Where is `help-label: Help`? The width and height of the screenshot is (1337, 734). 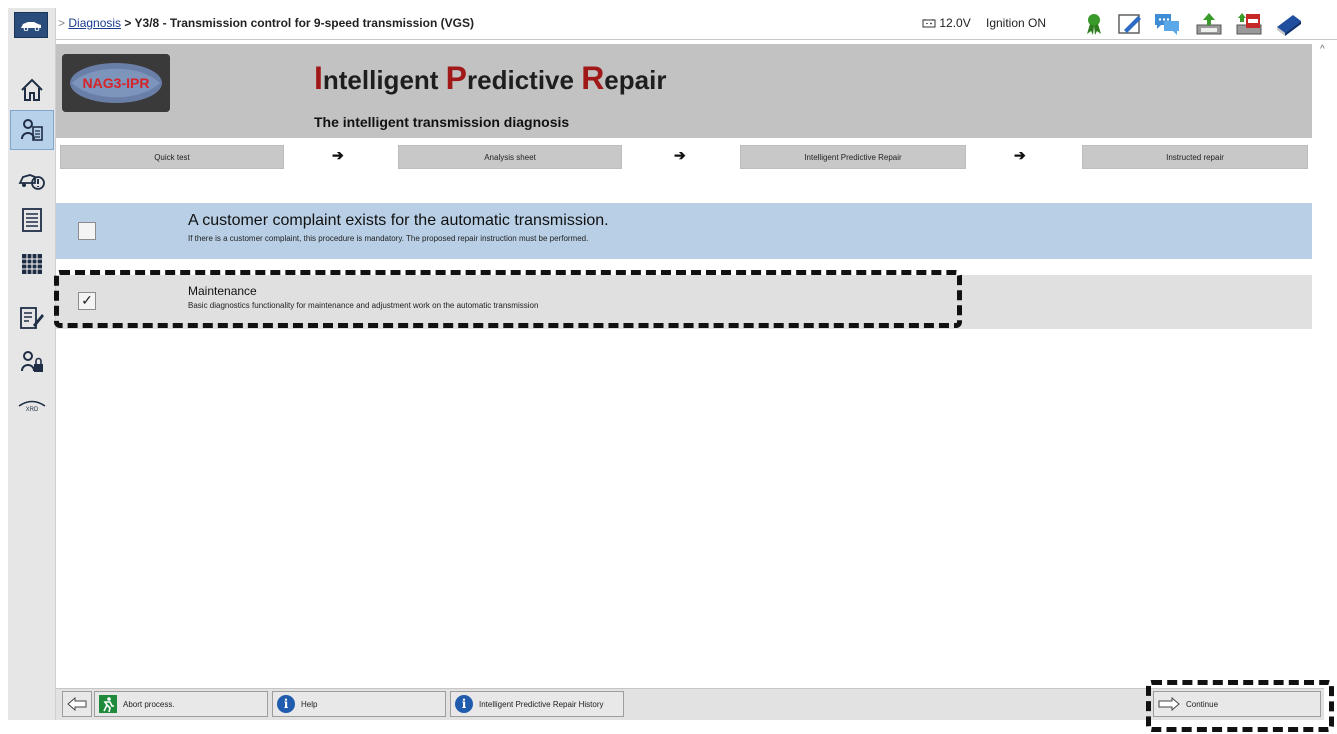
help-label: Help is located at coordinates (309, 704).